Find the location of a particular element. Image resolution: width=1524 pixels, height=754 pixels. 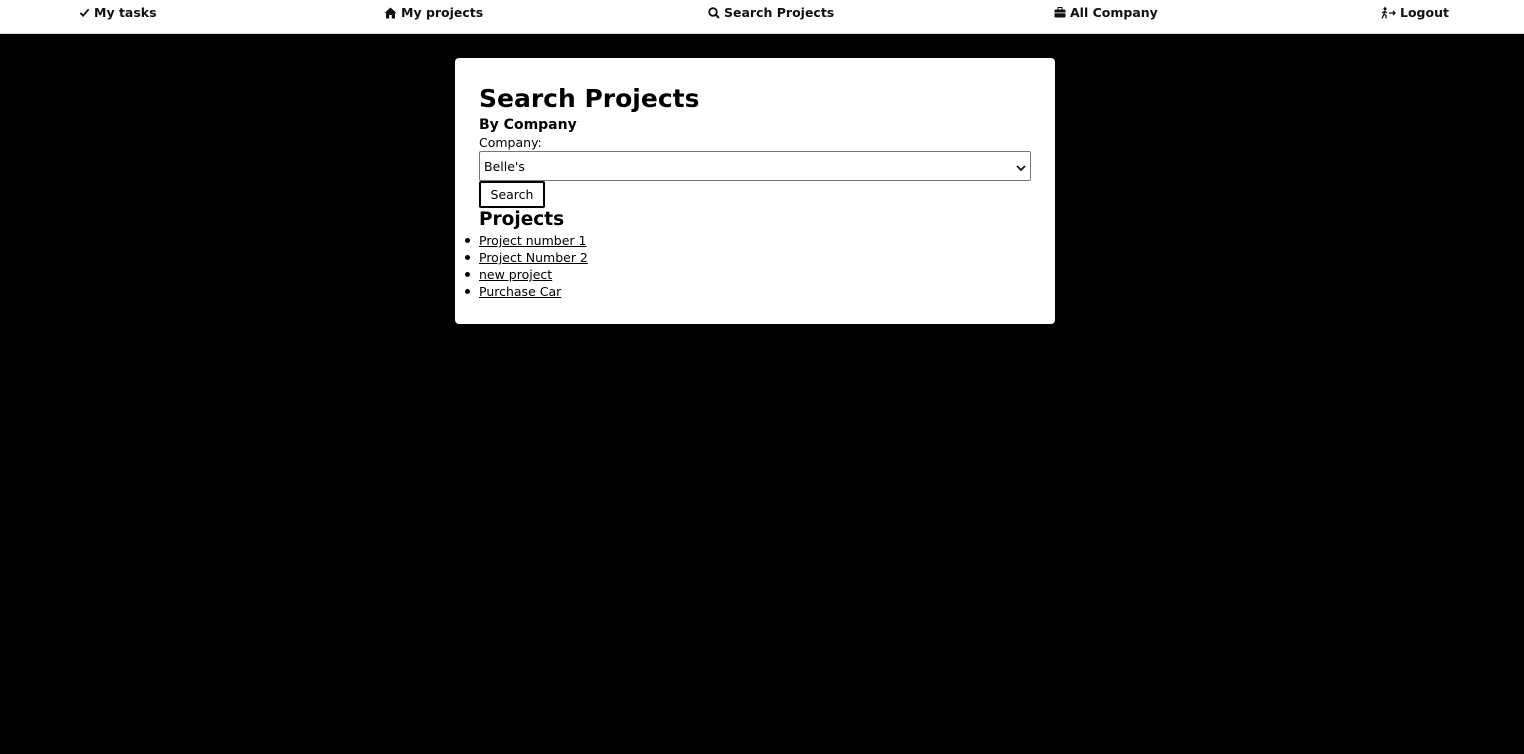

search-icon is located at coordinates (714, 12).